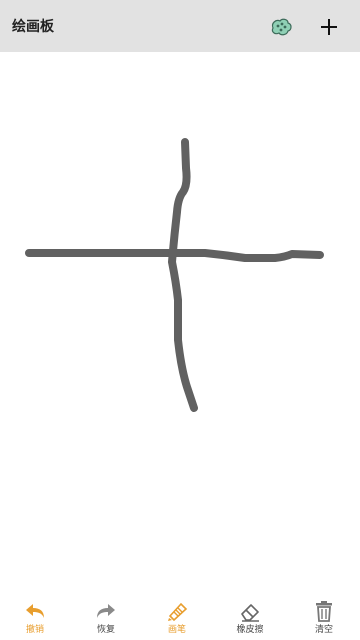 This screenshot has height=640, width=360. I want to click on clear-button: 清空, so click(324, 618).